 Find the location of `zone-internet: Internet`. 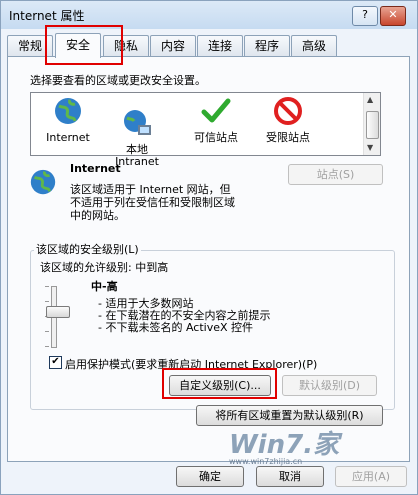

zone-internet: Internet is located at coordinates (68, 119).